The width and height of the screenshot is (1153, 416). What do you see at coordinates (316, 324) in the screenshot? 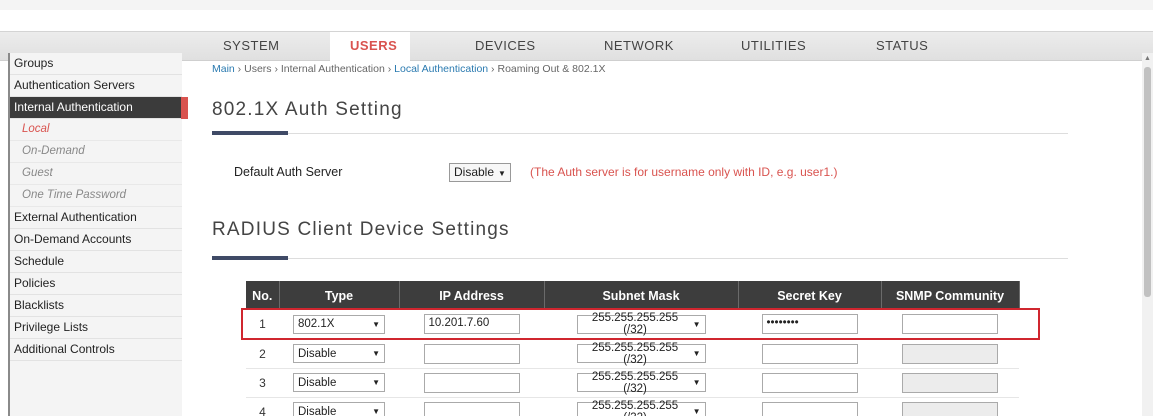
I see `type-value: 802.1X` at bounding box center [316, 324].